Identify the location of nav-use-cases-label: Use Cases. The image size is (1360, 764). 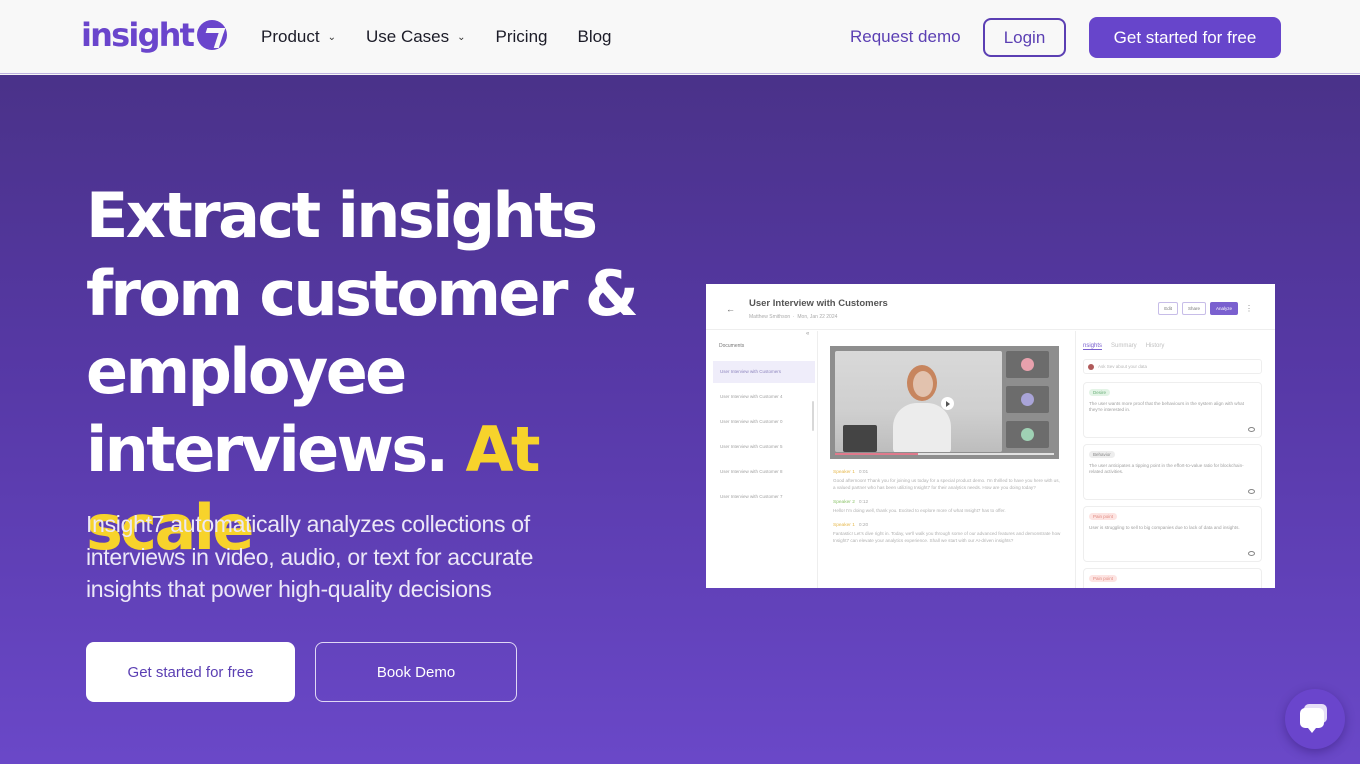
(407, 36).